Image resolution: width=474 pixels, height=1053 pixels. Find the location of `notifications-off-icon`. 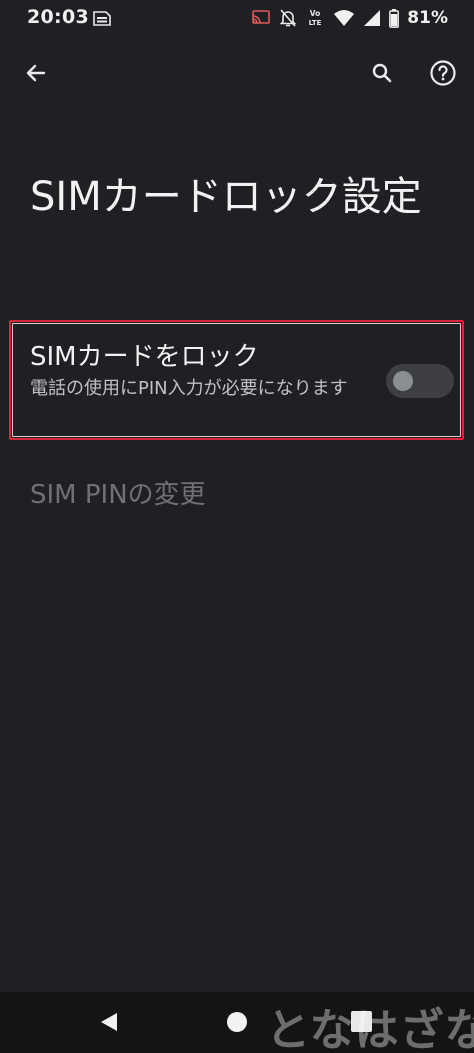

notifications-off-icon is located at coordinates (288, 18).